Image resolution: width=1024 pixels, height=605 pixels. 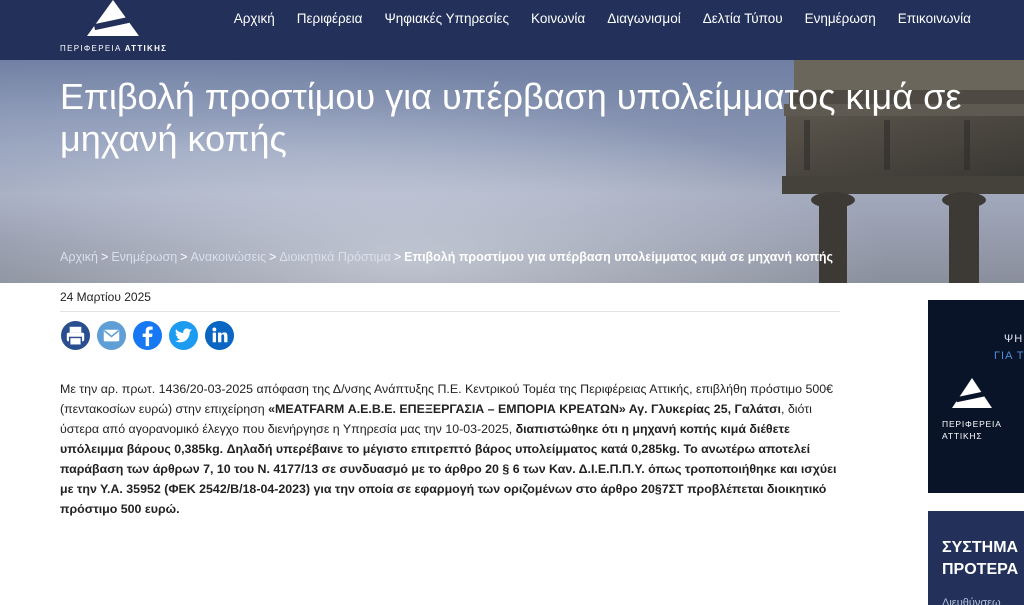 What do you see at coordinates (980, 547) in the screenshot?
I see `banner-heading-line: ΣΥΣΤΗΜΑ` at bounding box center [980, 547].